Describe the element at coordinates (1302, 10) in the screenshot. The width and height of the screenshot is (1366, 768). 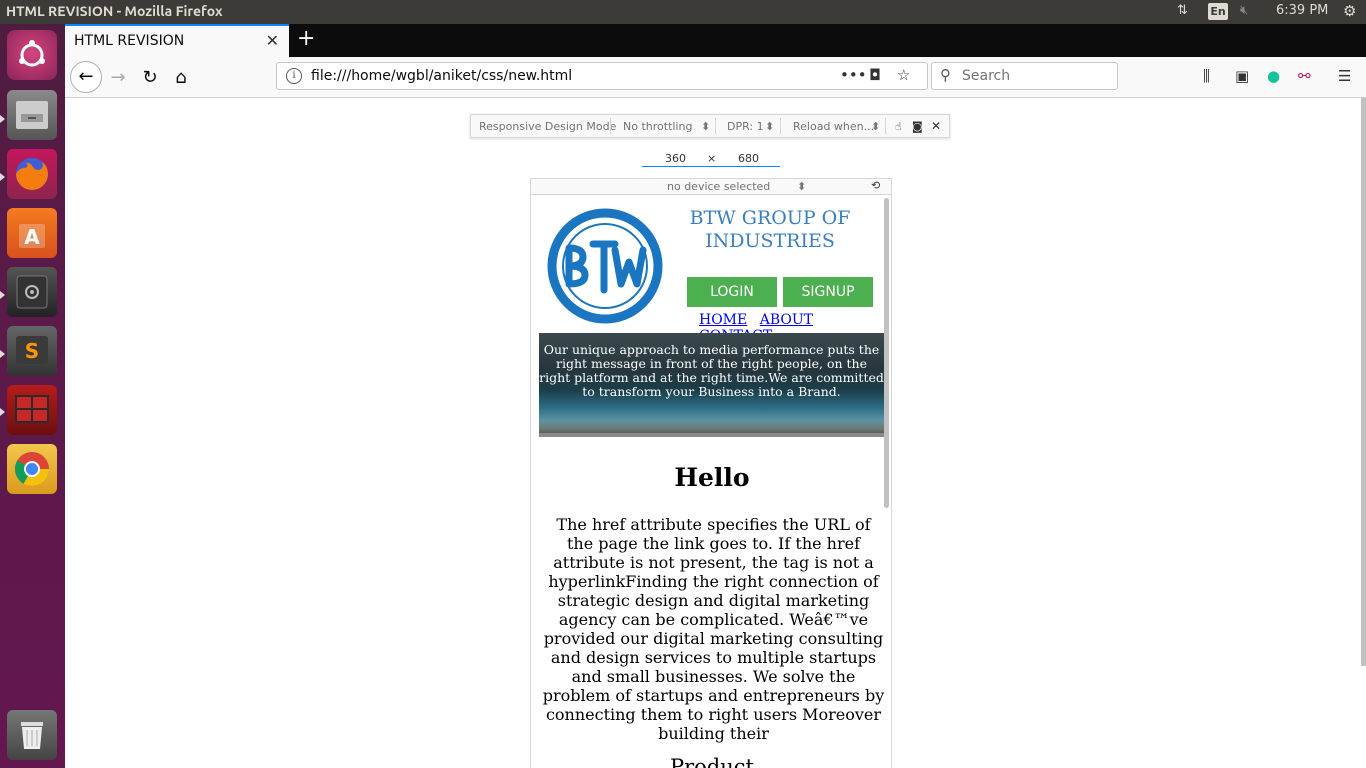
I see `clock: 6:39 PM` at that location.